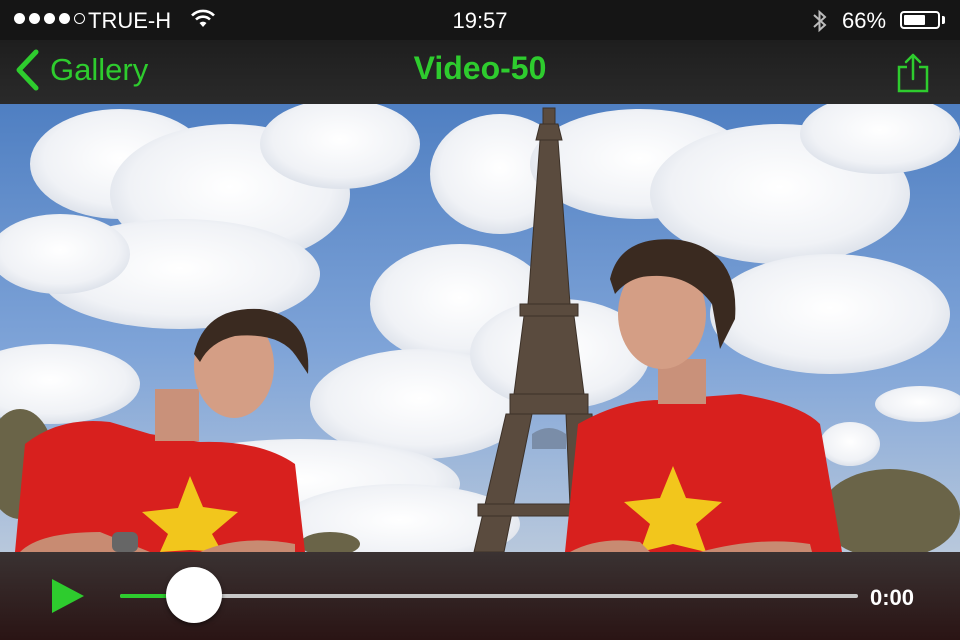  What do you see at coordinates (480, 20) in the screenshot?
I see `status-bar: TRUE-H 19:57 66%` at bounding box center [480, 20].